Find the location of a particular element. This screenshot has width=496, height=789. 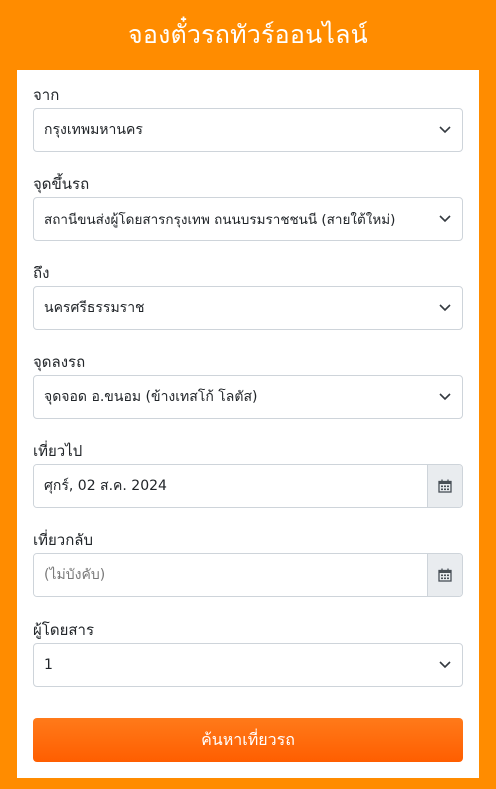

passengers-label: ผู้โดยสาร is located at coordinates (64, 630).